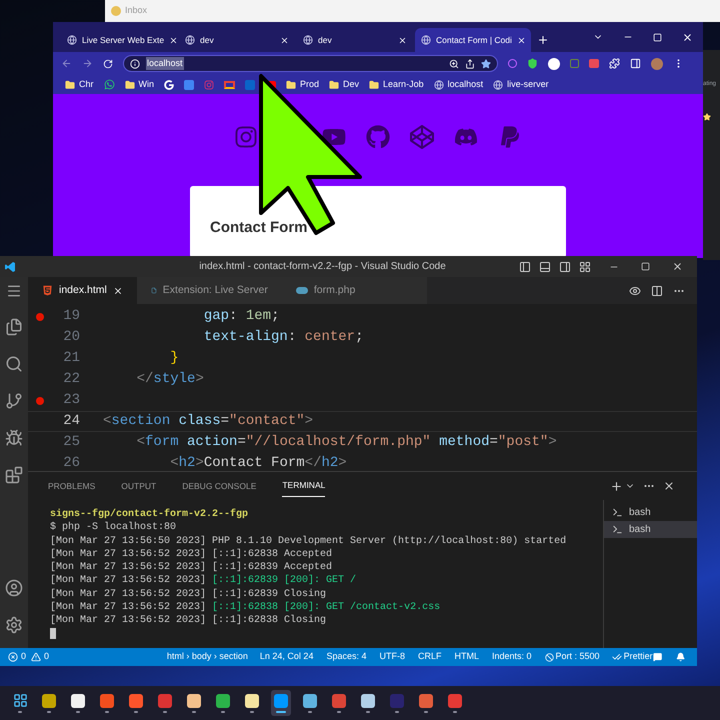 This screenshot has height=720, width=720. I want to click on forward-icon, so click(87, 63).